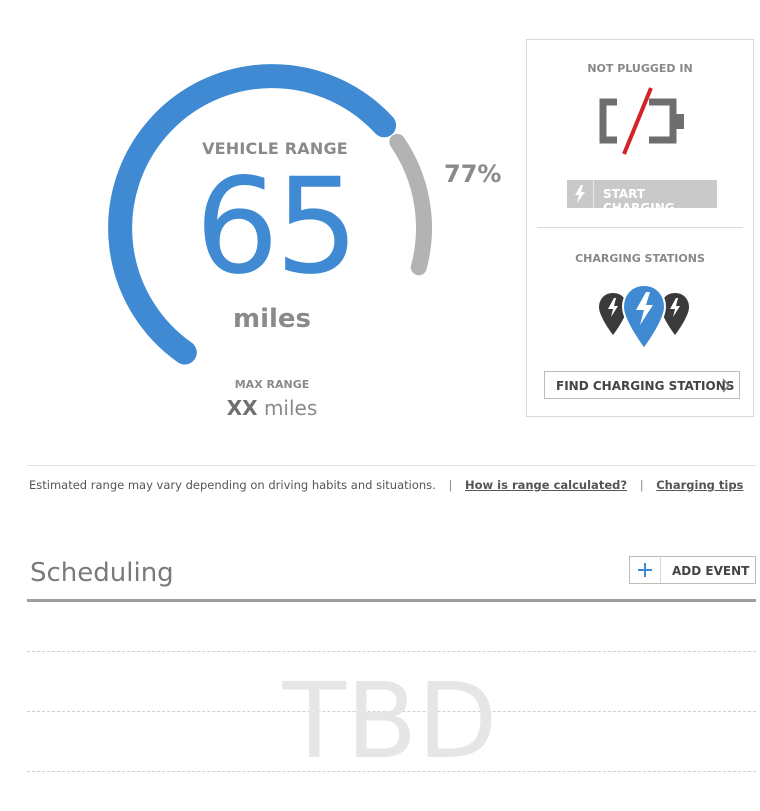 This screenshot has width=760, height=811. What do you see at coordinates (272, 384) in the screenshot?
I see `max-range-label: MAX RANGE` at bounding box center [272, 384].